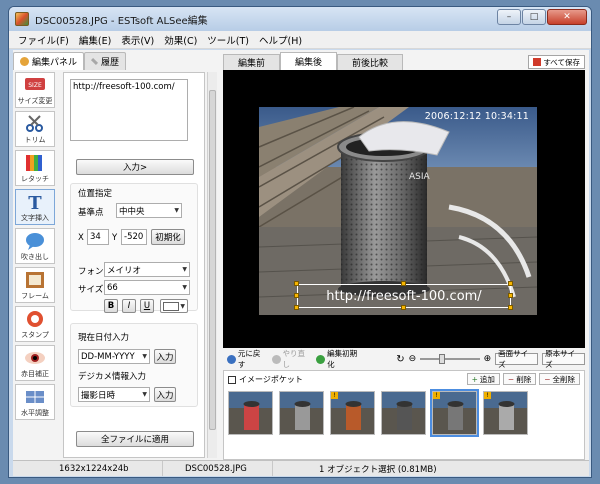  What do you see at coordinates (147, 287) in the screenshot?
I see `size-select: 66 ▼` at bounding box center [147, 287].